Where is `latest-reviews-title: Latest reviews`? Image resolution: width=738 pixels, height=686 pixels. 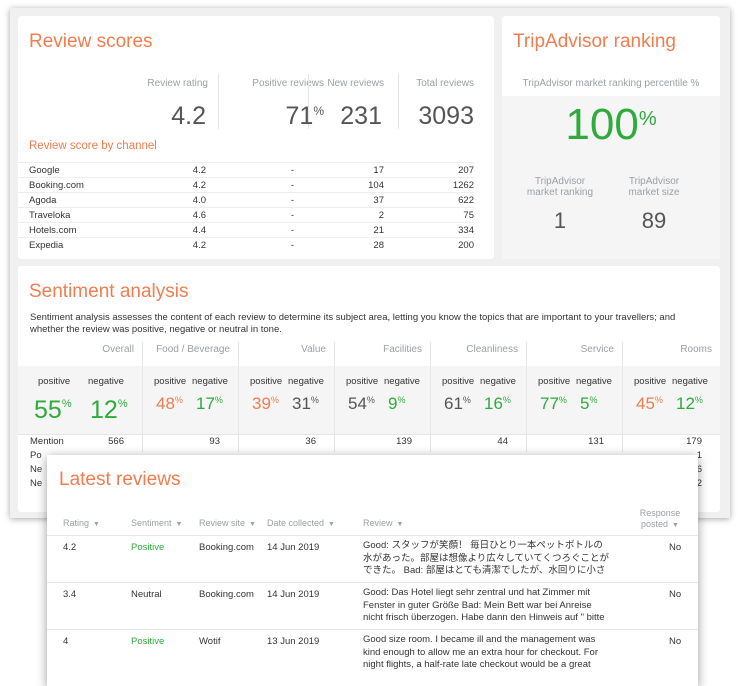
latest-reviews-title: Latest reviews is located at coordinates (120, 479).